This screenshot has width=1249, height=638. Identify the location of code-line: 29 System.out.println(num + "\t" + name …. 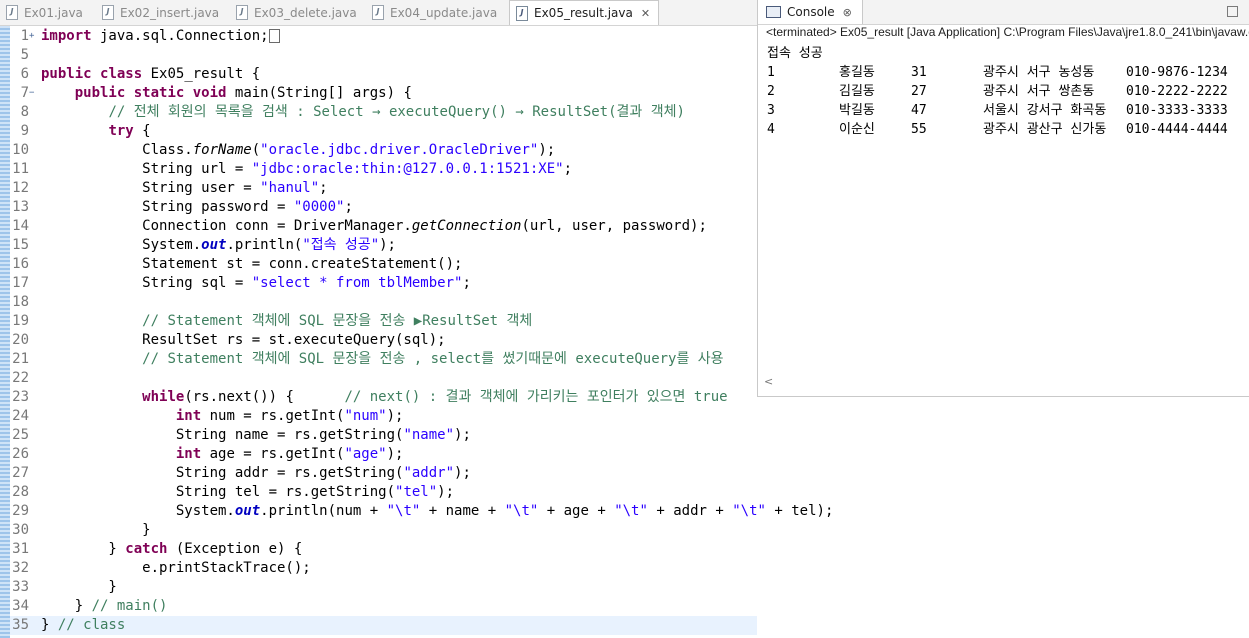
(421, 511).